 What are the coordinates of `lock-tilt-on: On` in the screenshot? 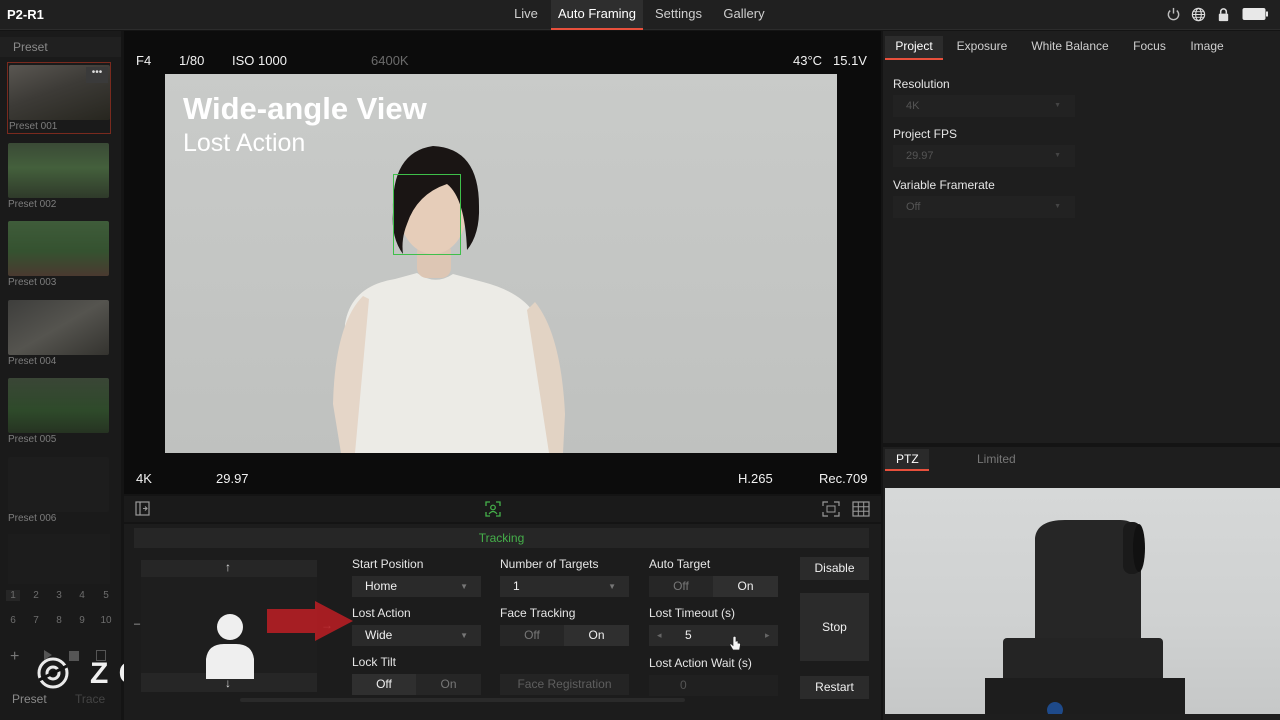 It's located at (448, 684).